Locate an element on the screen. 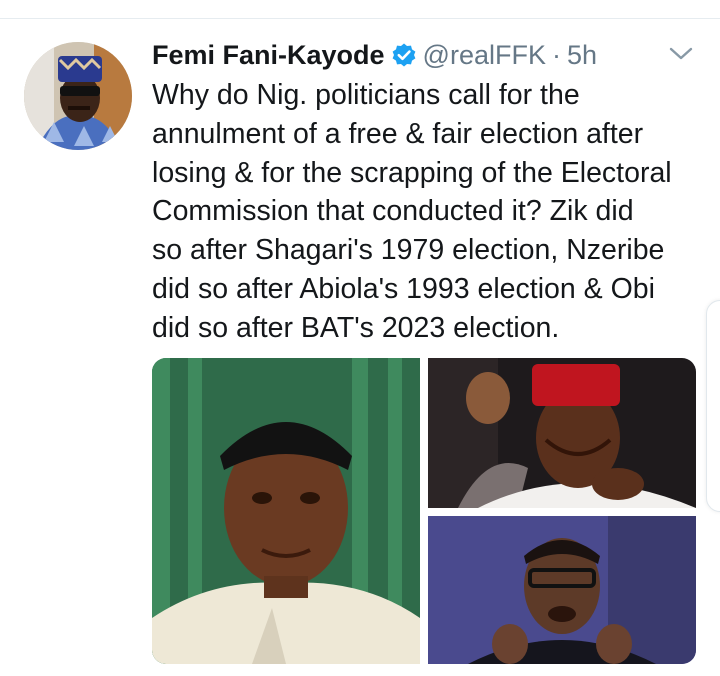  author-handle: @realFFK is located at coordinates (484, 55).